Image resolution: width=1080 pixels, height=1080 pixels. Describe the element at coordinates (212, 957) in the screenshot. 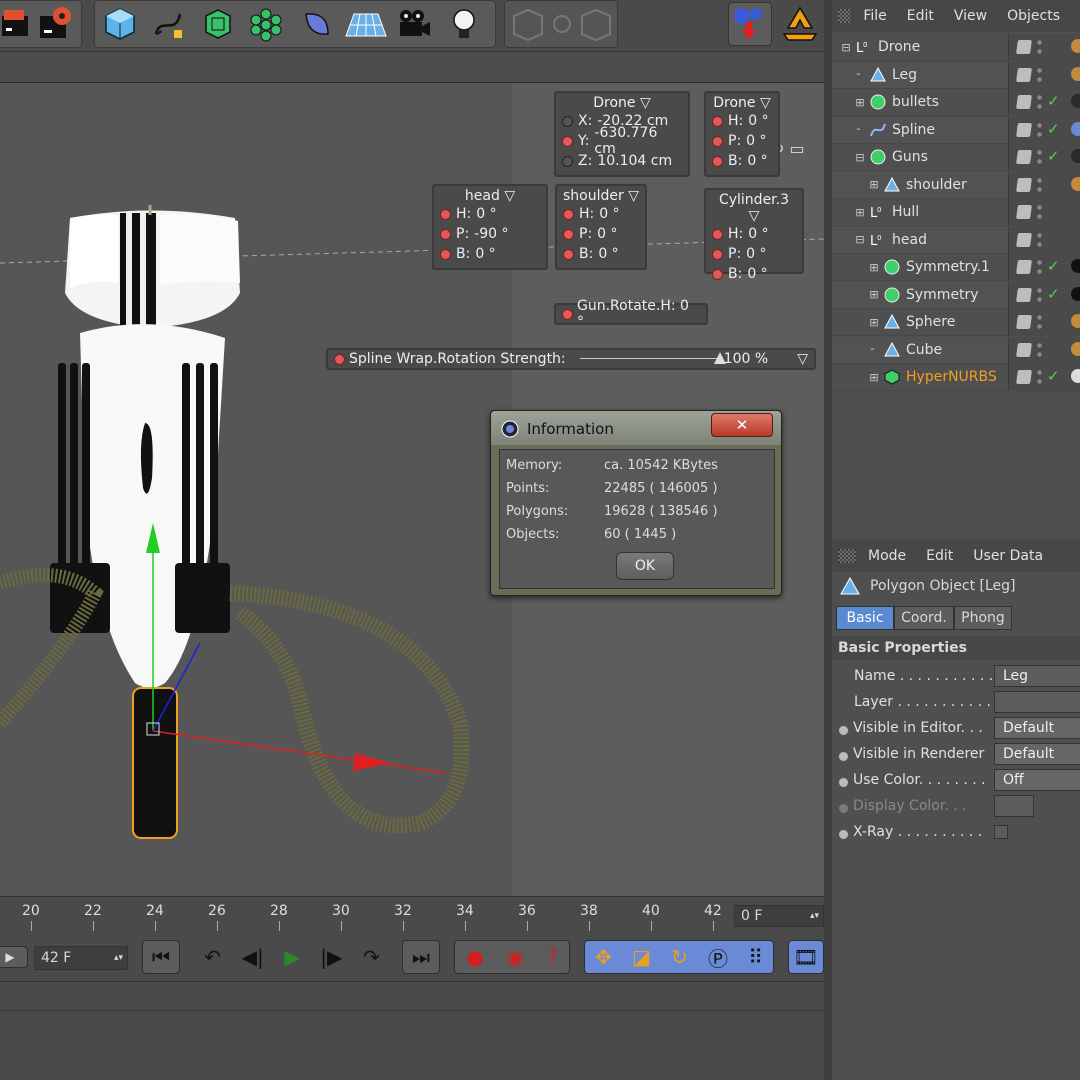

I see `prev-key-icon: ↶` at that location.